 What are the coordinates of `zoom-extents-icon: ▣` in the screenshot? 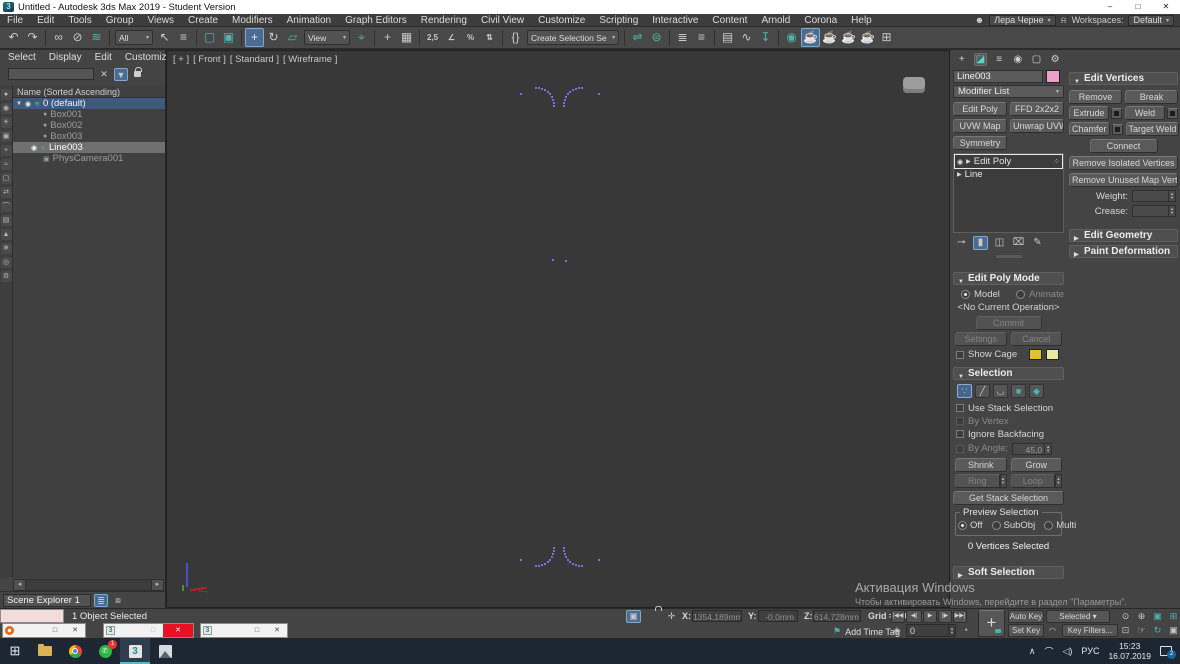 It's located at (1157, 616).